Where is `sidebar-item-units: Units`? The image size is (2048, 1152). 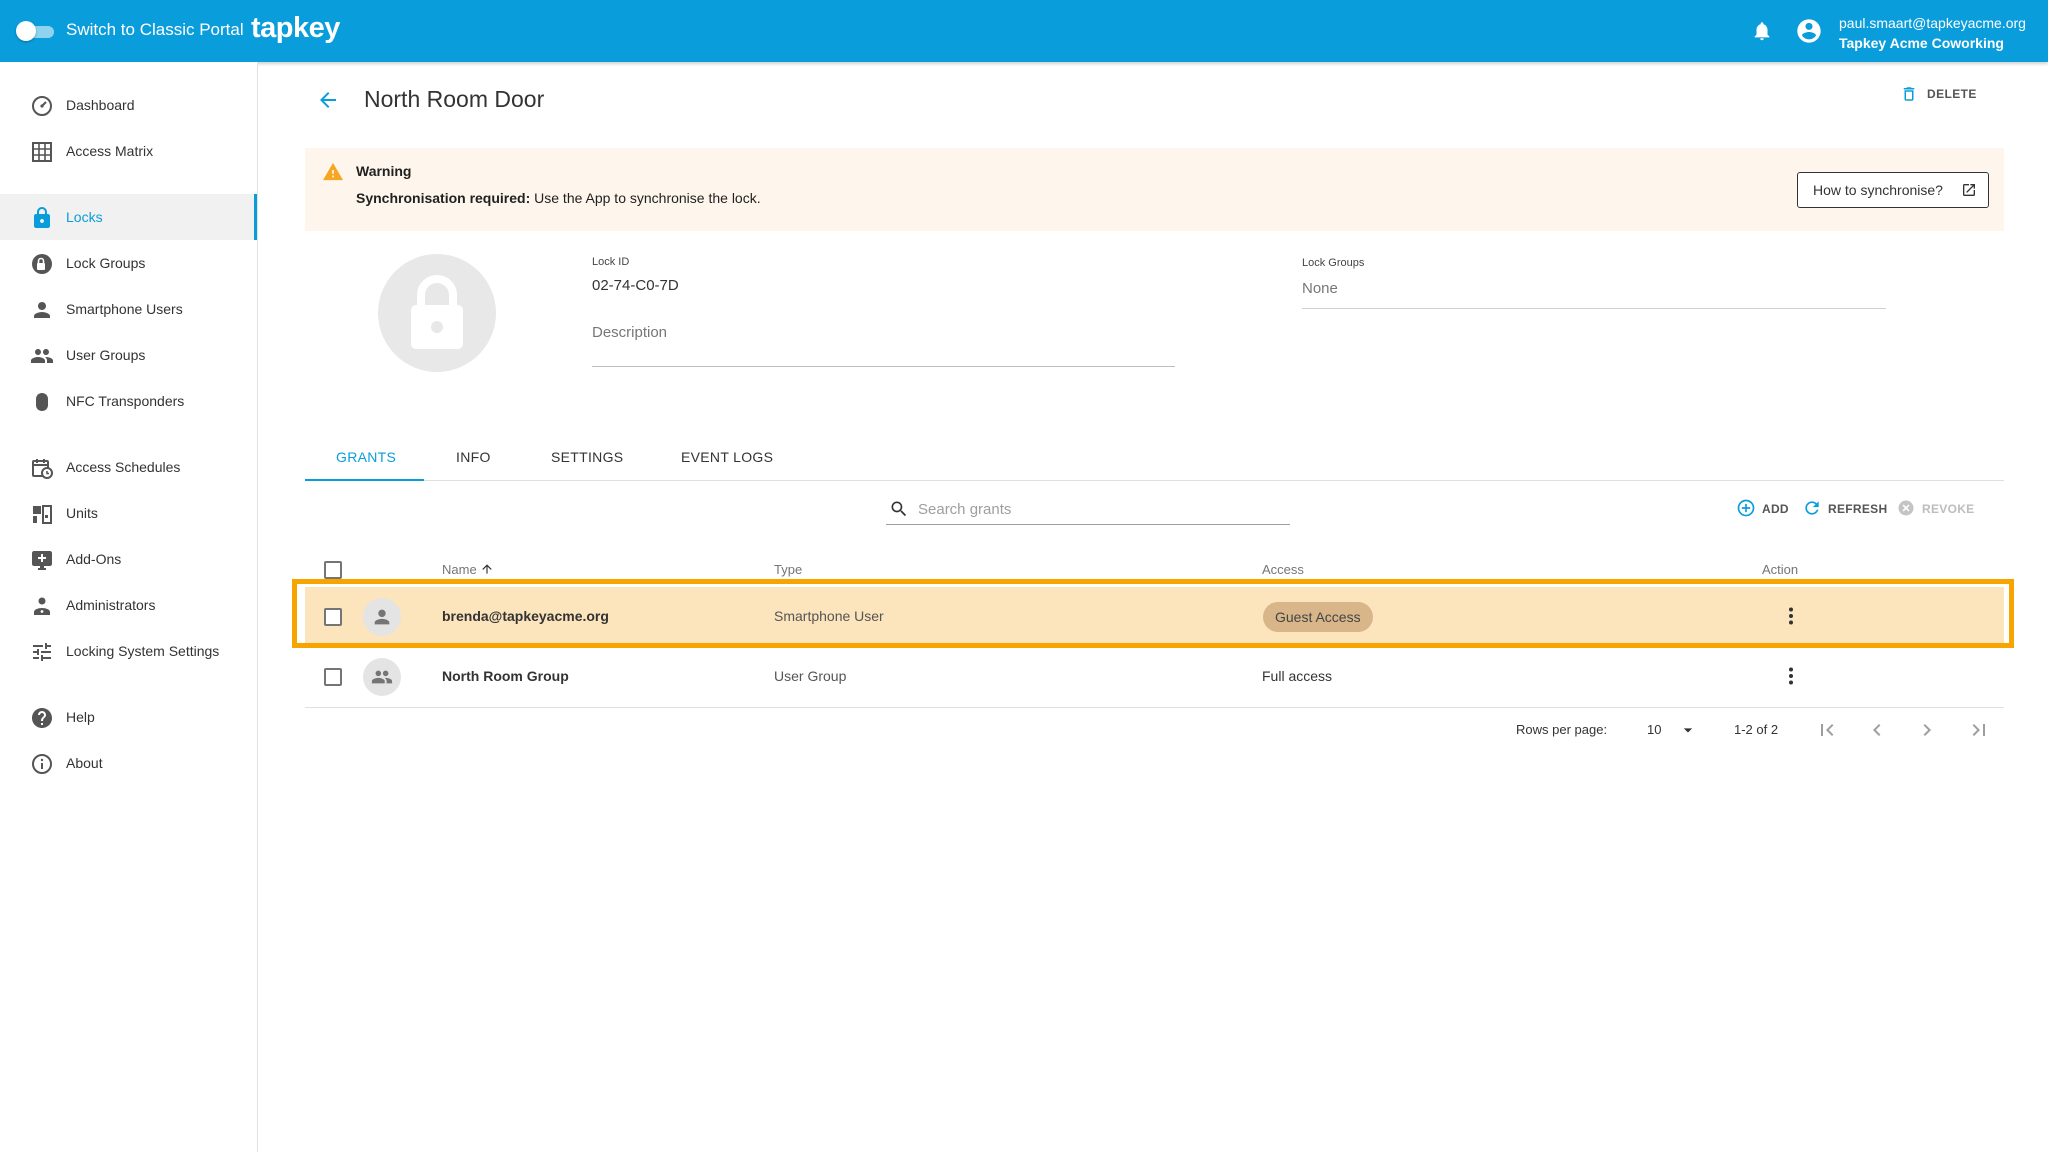 sidebar-item-units: Units is located at coordinates (128, 513).